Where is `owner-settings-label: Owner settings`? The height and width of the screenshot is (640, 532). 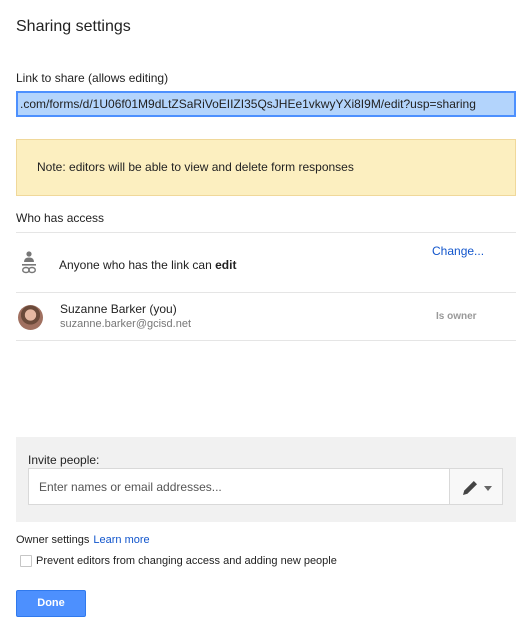 owner-settings-label: Owner settings is located at coordinates (53, 540).